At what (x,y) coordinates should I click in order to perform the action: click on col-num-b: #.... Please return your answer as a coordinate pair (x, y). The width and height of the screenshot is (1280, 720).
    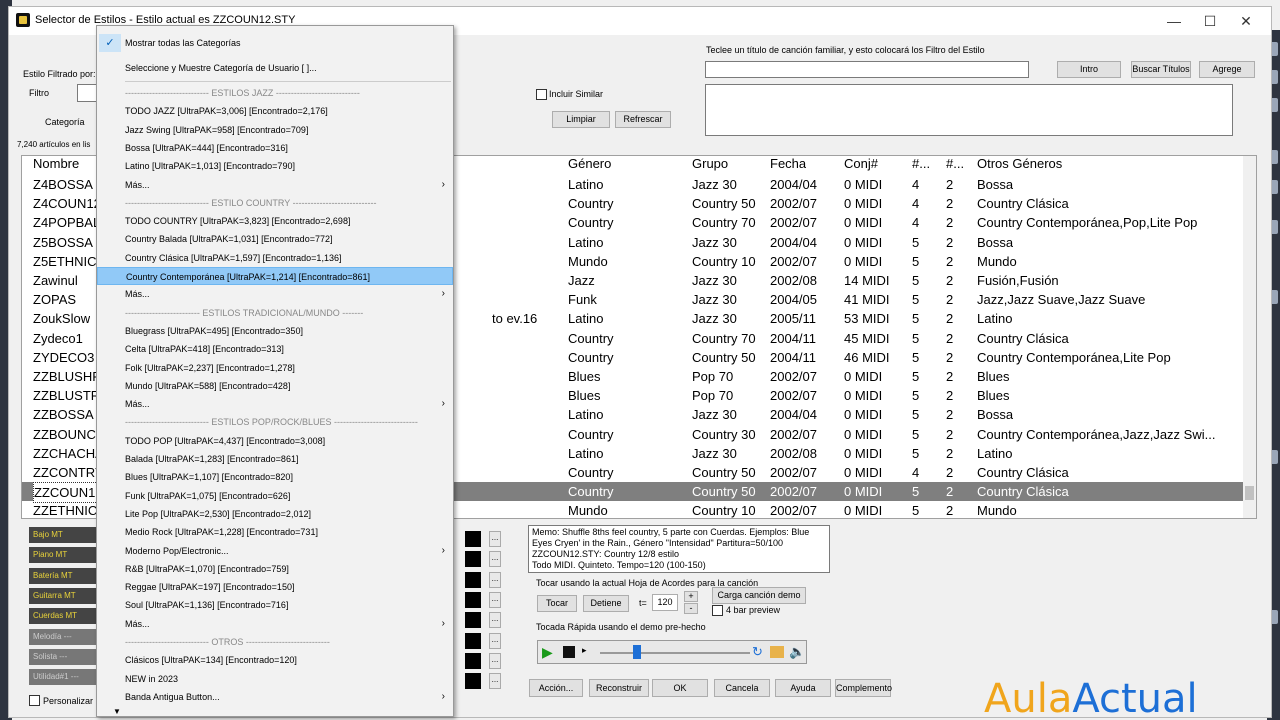
    Looking at the image, I should click on (955, 163).